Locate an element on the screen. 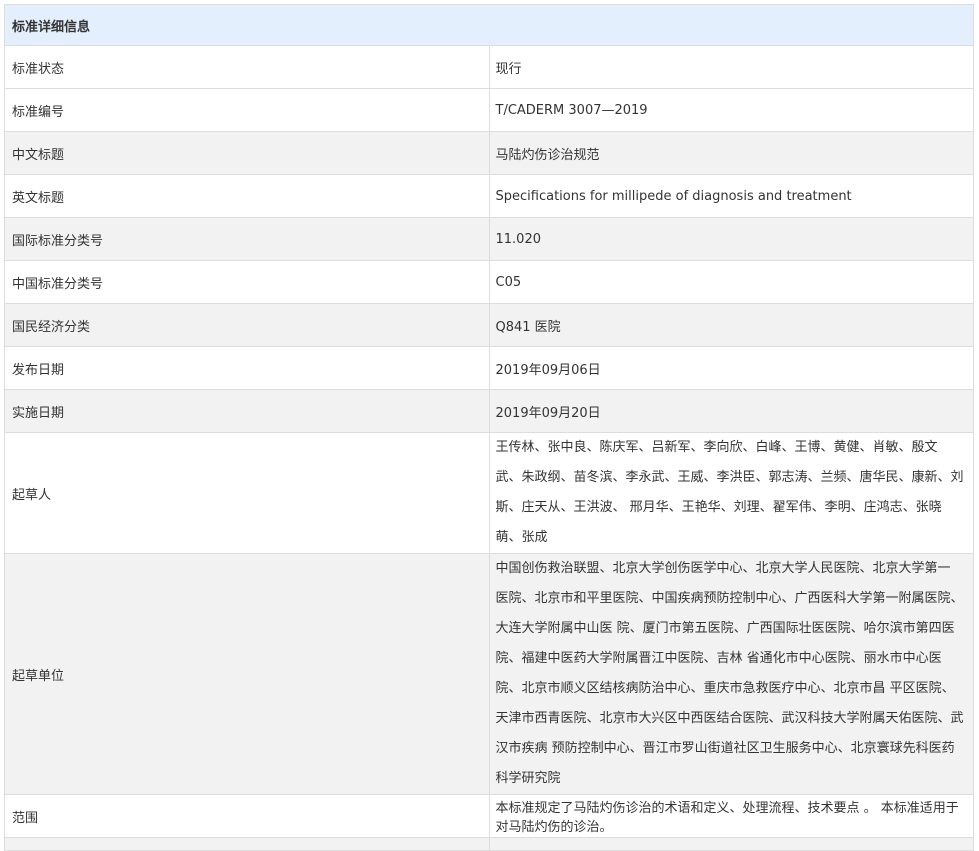 The image size is (979, 851). table-row-partial is located at coordinates (489, 844).